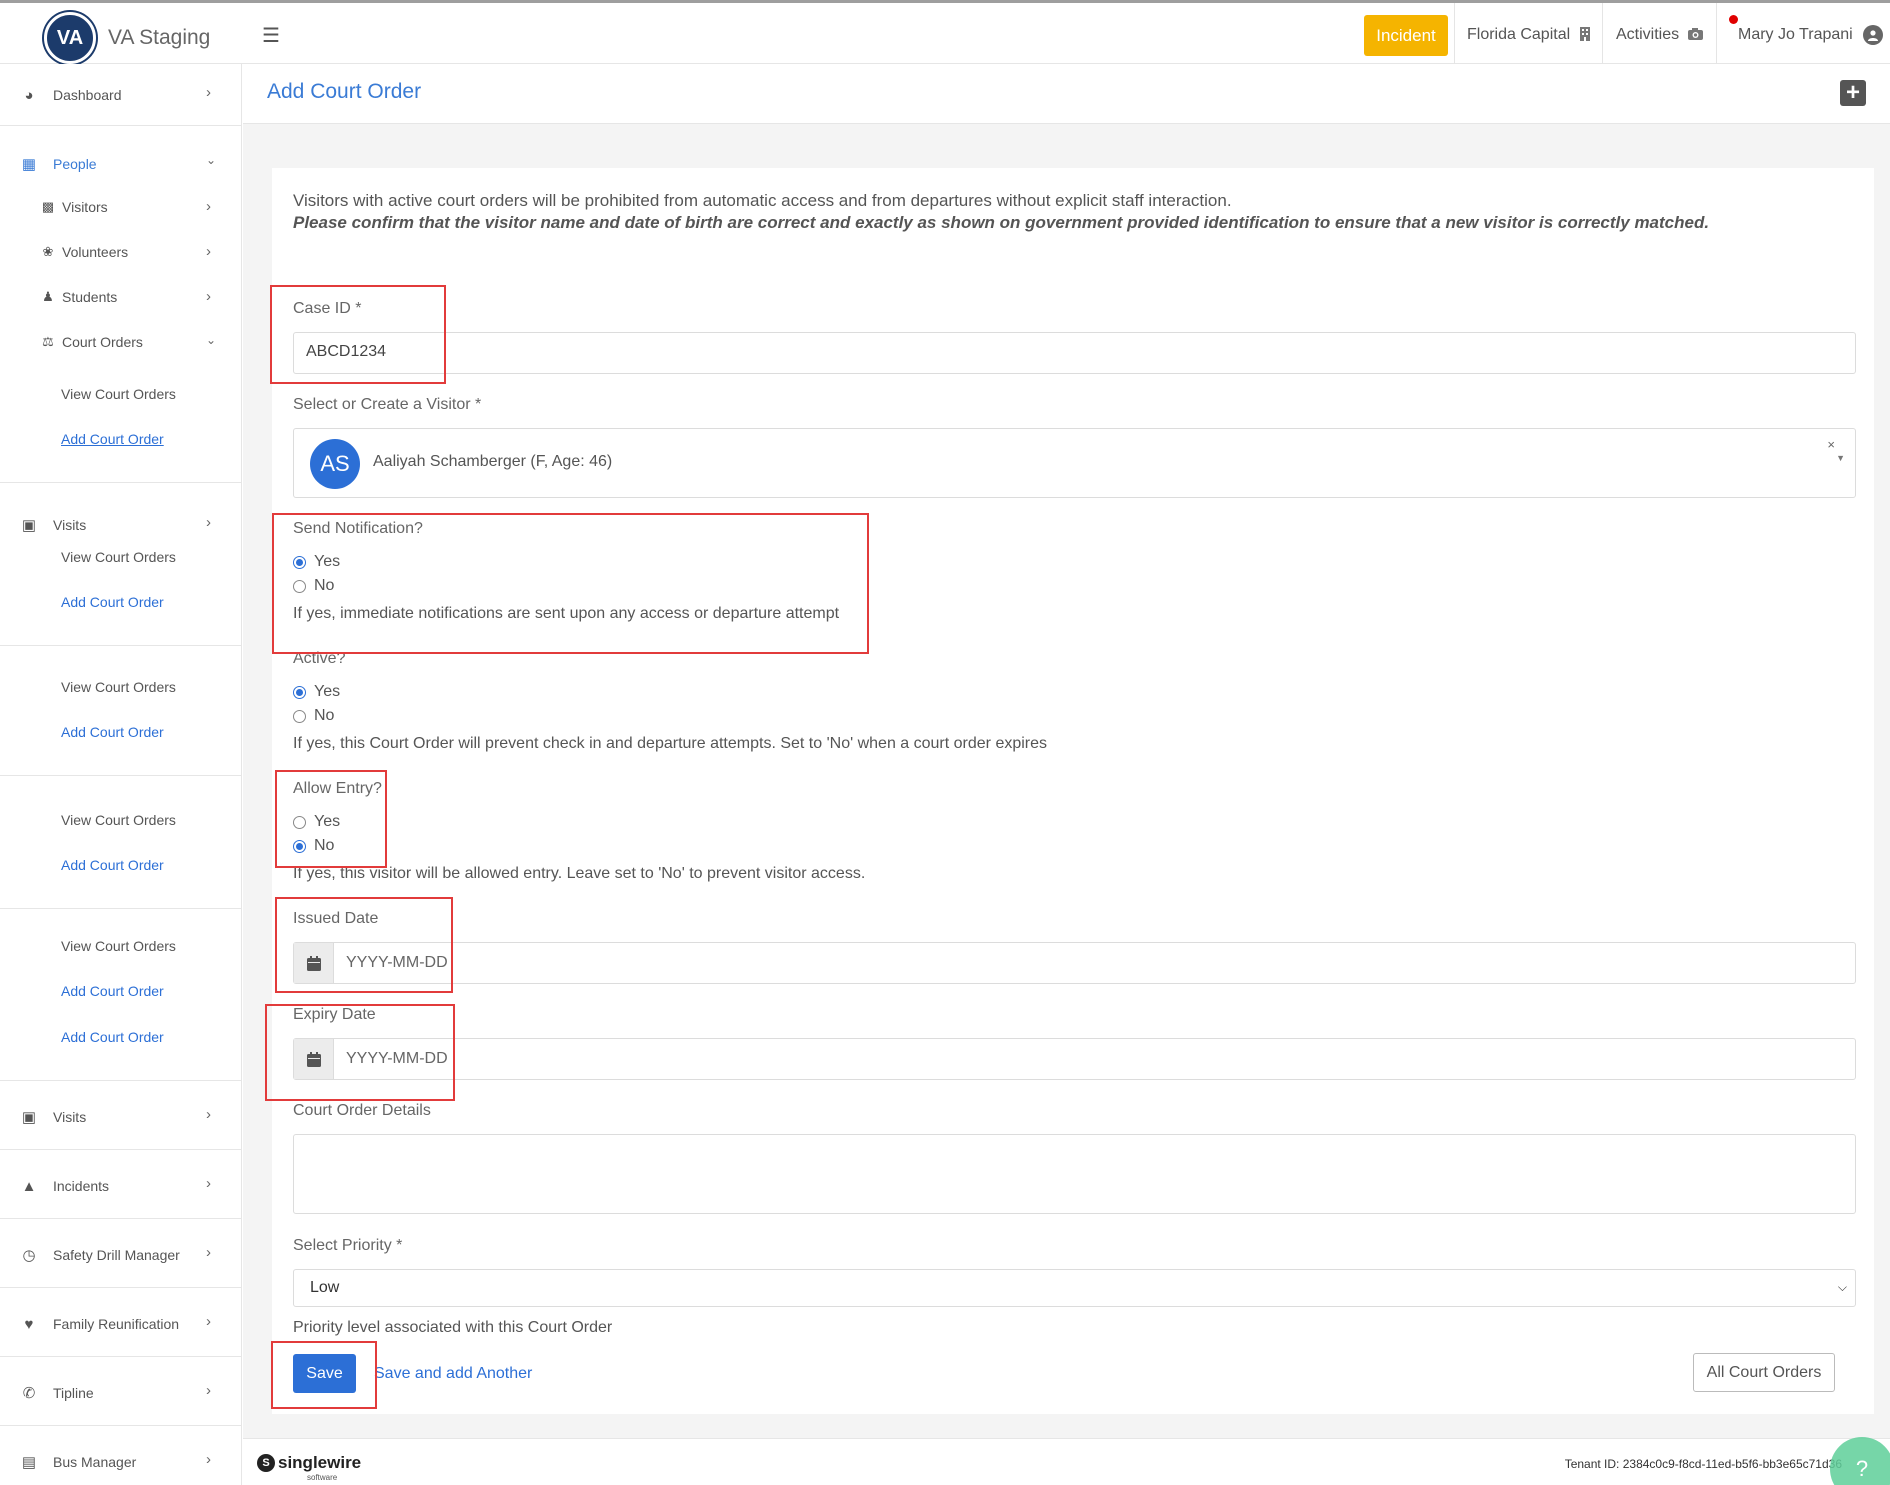 The height and width of the screenshot is (1485, 1890). I want to click on sidebar-item-safety-drill-manager: ◷ Safety Drill Manager, so click(99, 1255).